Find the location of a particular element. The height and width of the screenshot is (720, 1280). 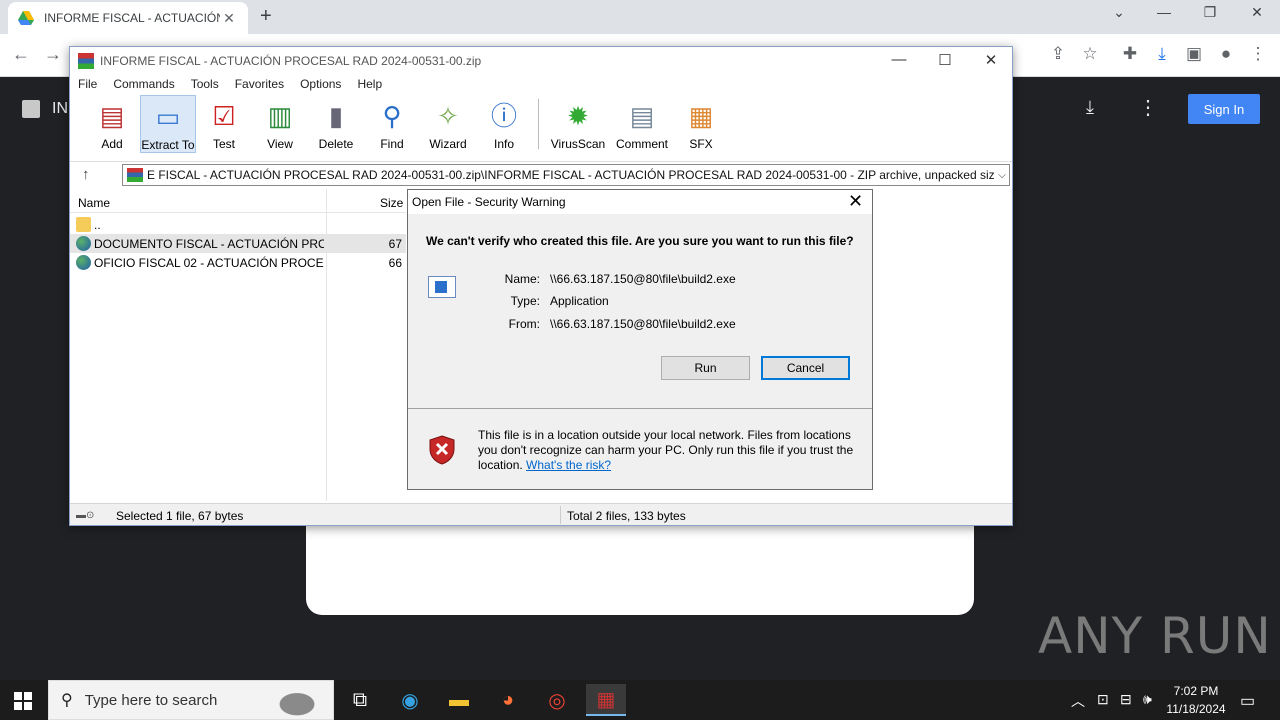

virusscan-button: ✹ VirusScan is located at coordinates (578, 124).